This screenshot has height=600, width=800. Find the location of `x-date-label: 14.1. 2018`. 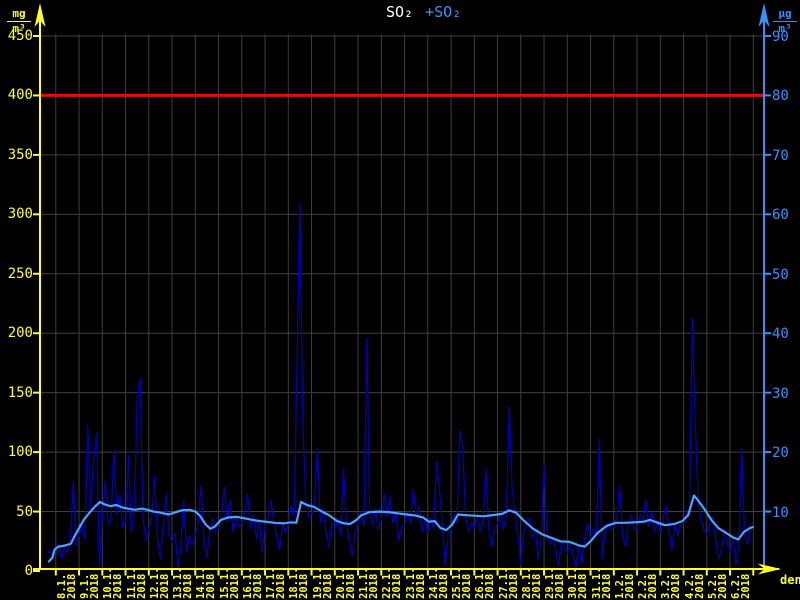

x-date-label: 14.1. 2018 is located at coordinates (206, 583).